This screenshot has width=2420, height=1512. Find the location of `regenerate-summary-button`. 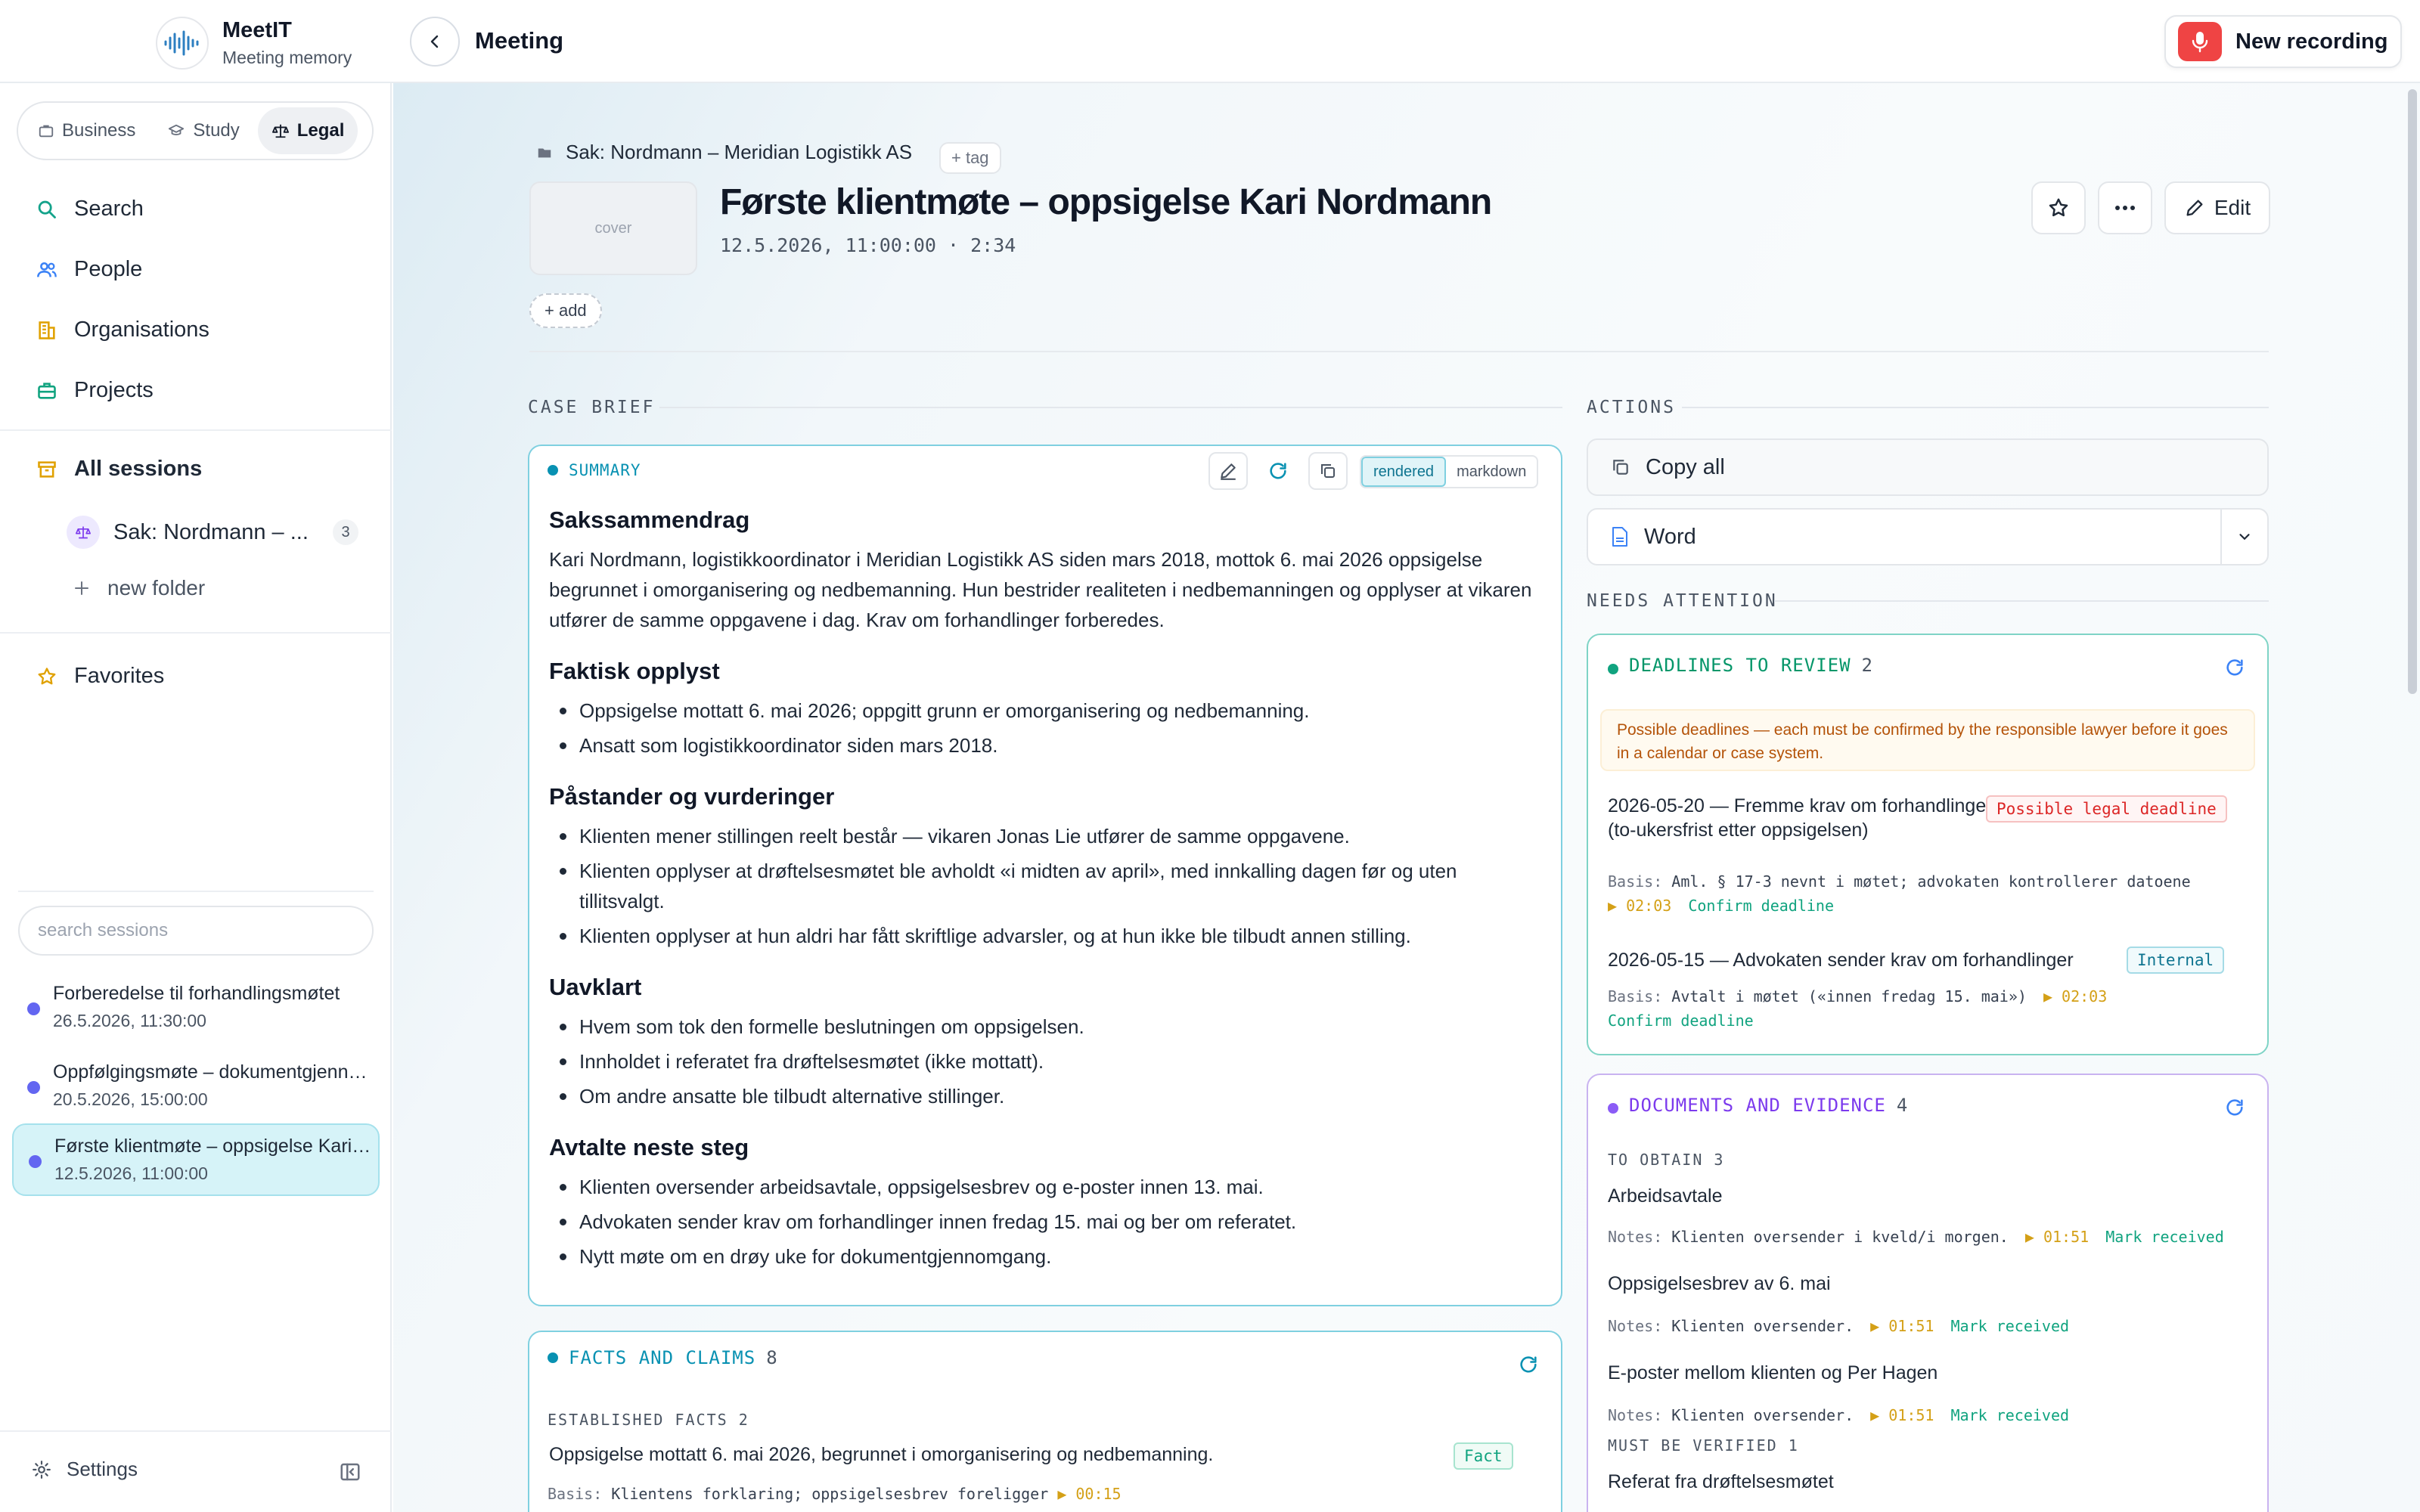

regenerate-summary-button is located at coordinates (1278, 471).